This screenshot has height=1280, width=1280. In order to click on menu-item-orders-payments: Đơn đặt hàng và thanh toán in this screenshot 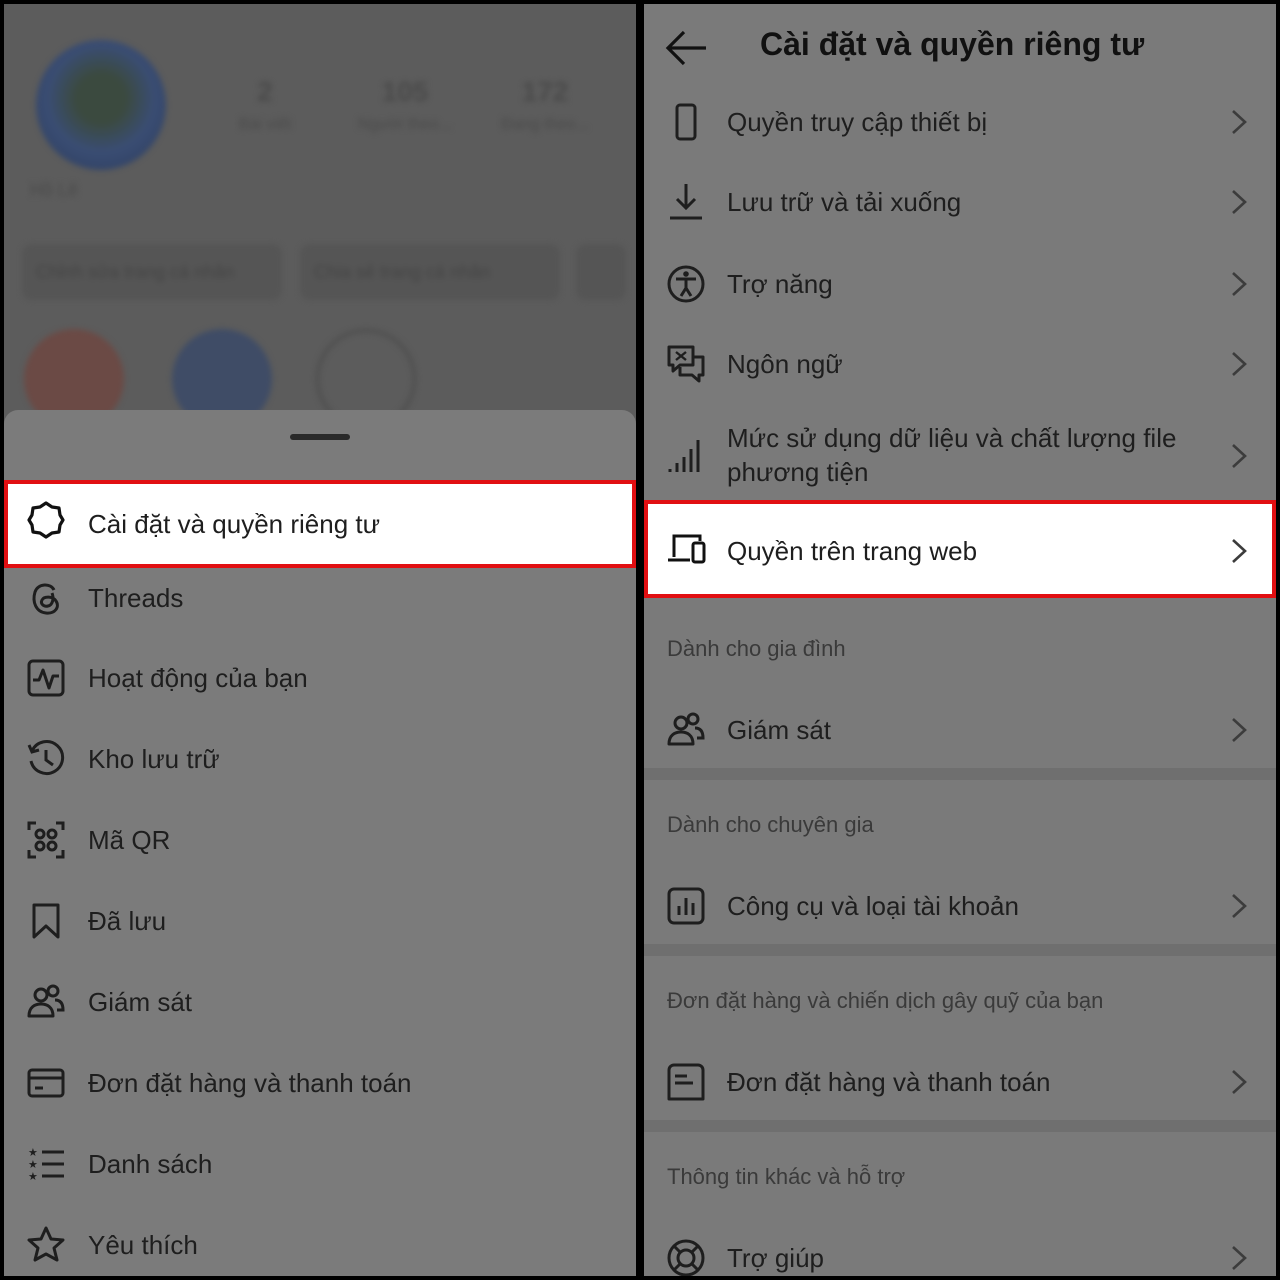, I will do `click(320, 1083)`.